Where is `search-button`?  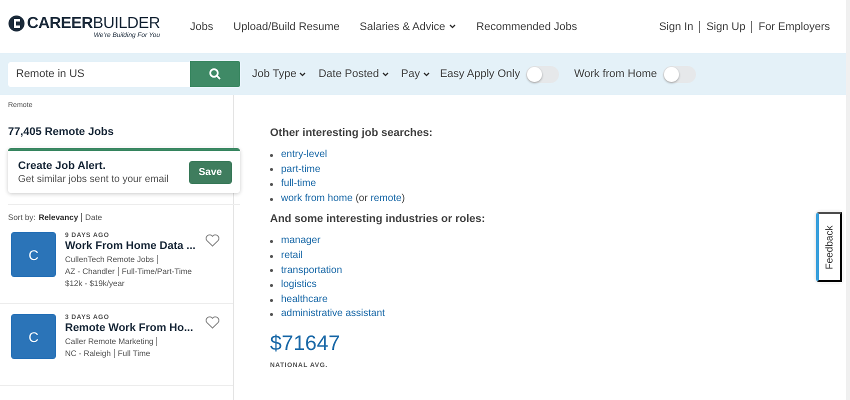 search-button is located at coordinates (215, 74).